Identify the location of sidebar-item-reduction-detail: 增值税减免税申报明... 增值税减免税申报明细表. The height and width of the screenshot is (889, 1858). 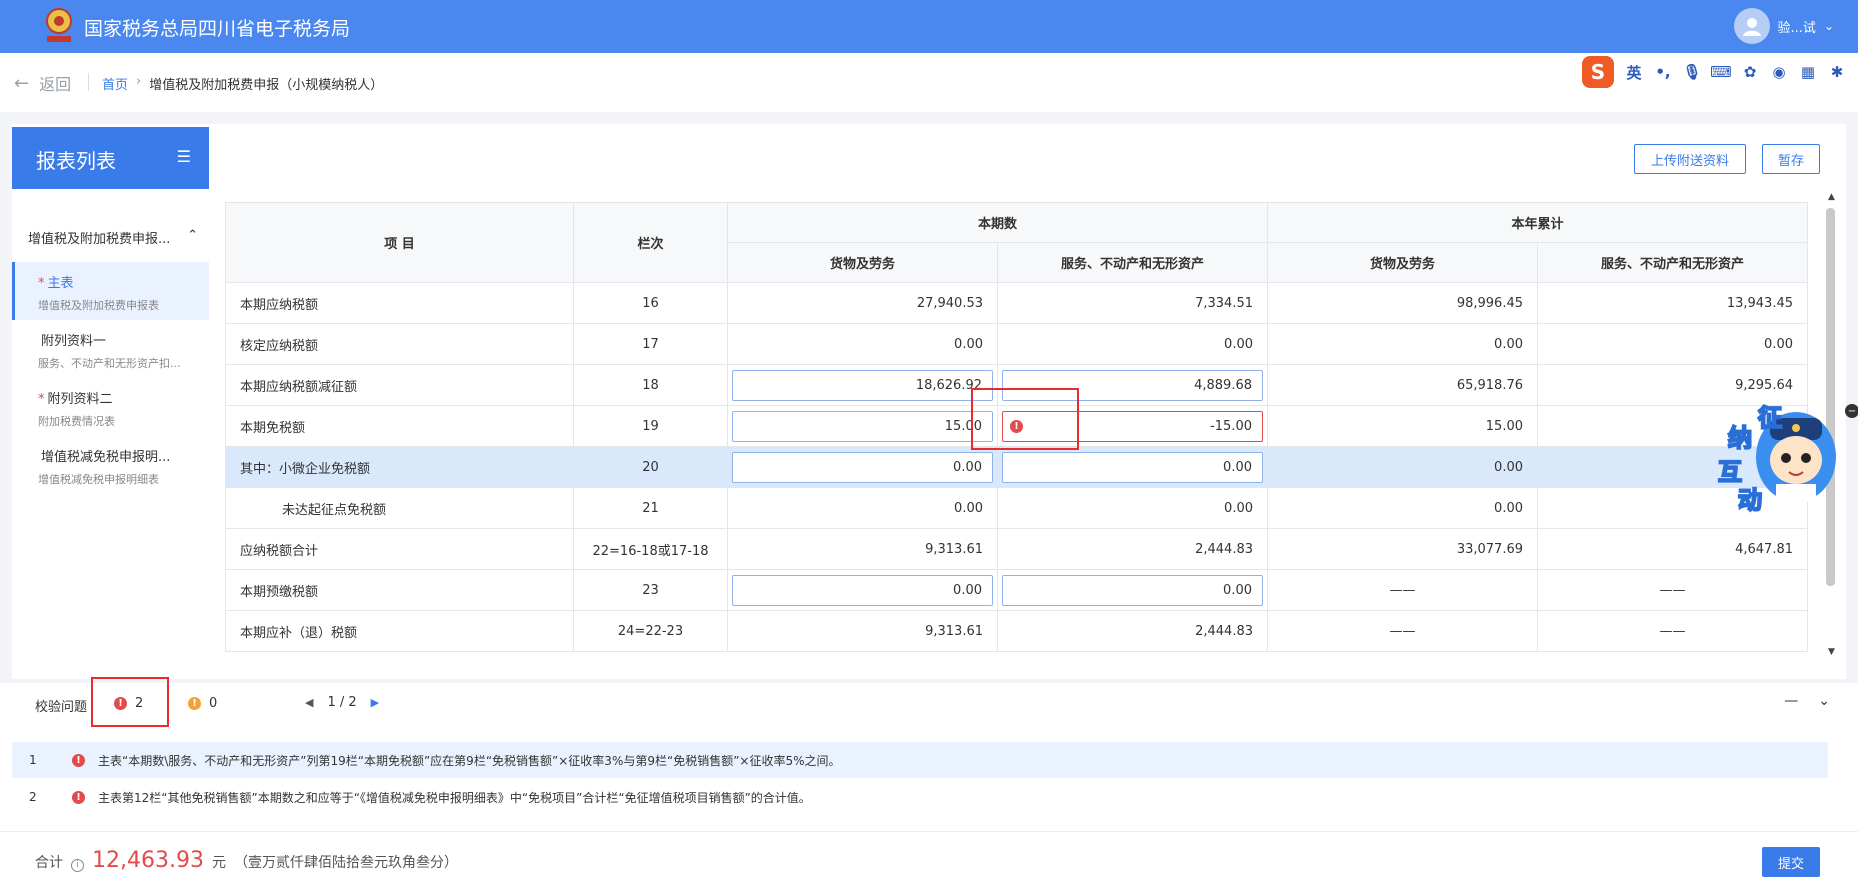
(110, 465).